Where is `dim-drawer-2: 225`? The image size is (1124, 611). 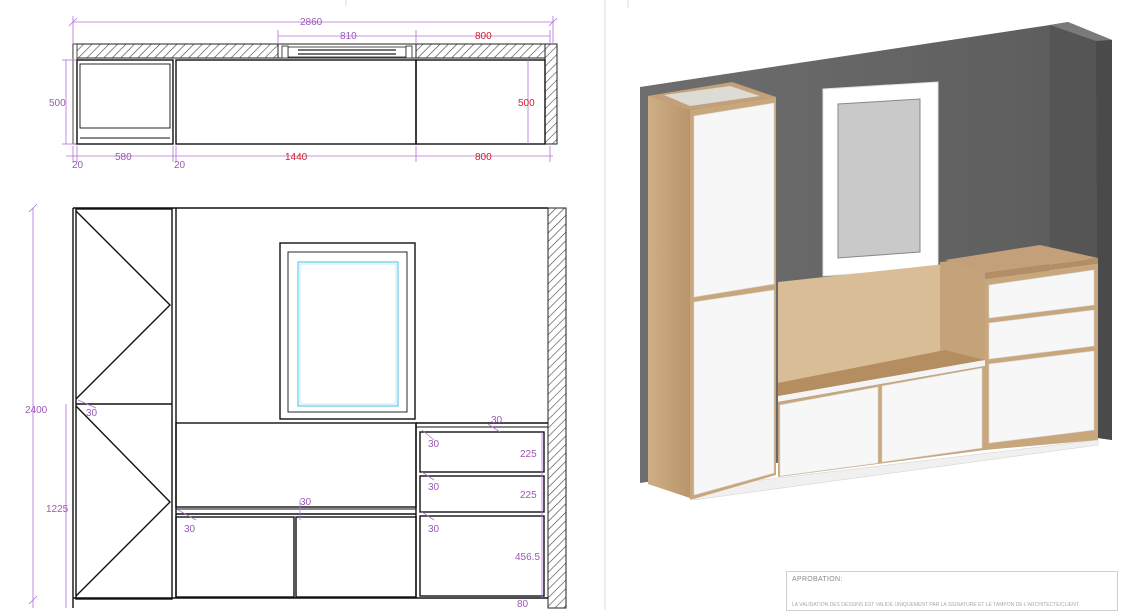
dim-drawer-2: 225 is located at coordinates (528, 495).